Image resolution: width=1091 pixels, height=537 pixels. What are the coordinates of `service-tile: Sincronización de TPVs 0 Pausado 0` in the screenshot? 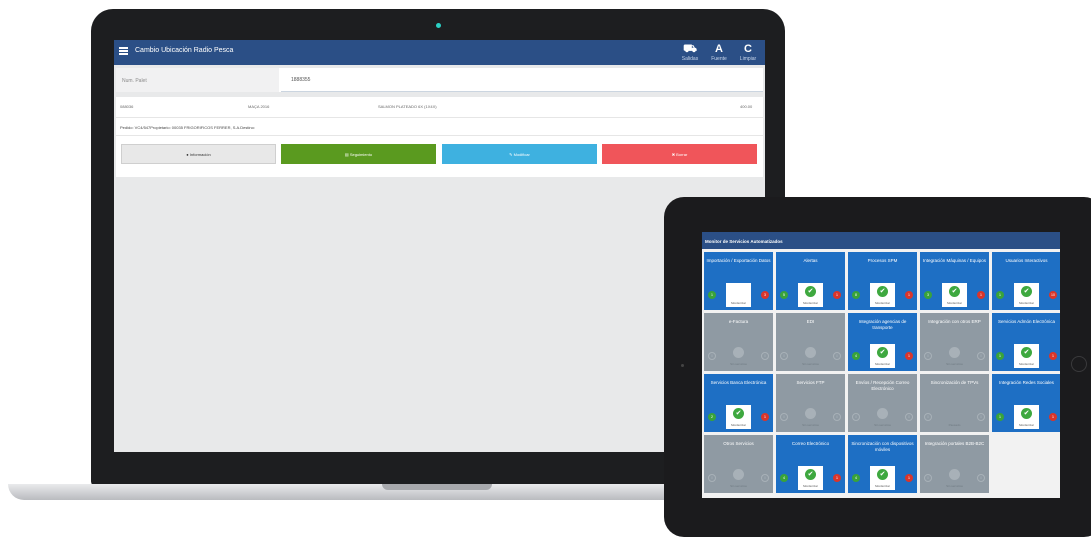 It's located at (954, 403).